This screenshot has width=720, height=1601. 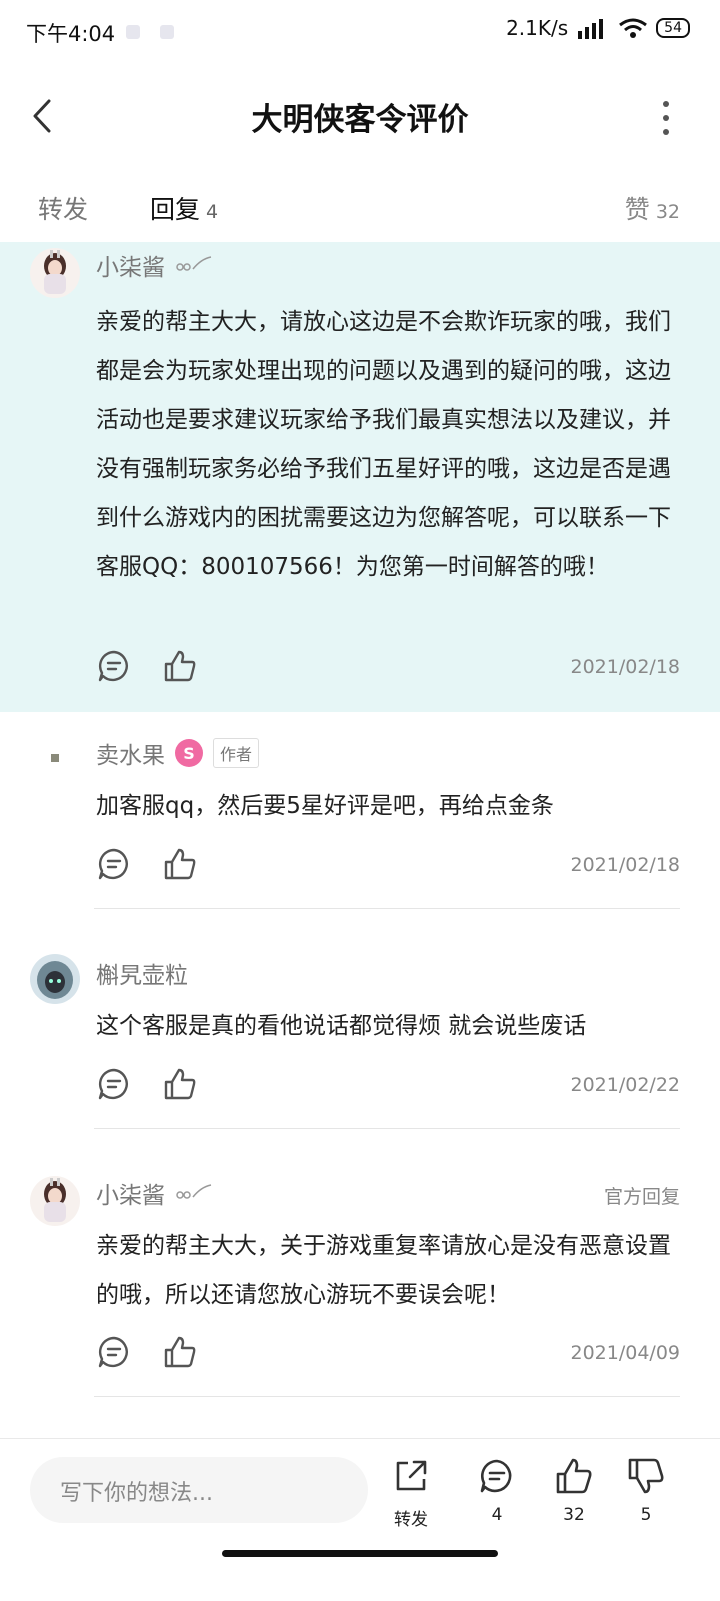 What do you see at coordinates (641, 1197) in the screenshot?
I see `official-reply-label: 官方回复` at bounding box center [641, 1197].